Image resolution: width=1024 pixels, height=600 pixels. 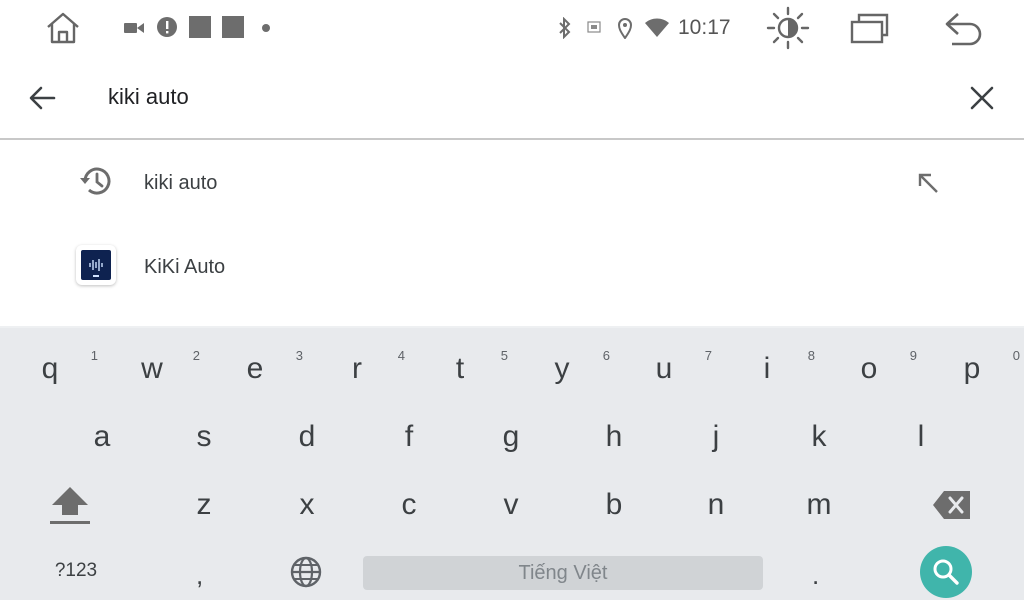 What do you see at coordinates (716, 437) in the screenshot?
I see `key-j: j` at bounding box center [716, 437].